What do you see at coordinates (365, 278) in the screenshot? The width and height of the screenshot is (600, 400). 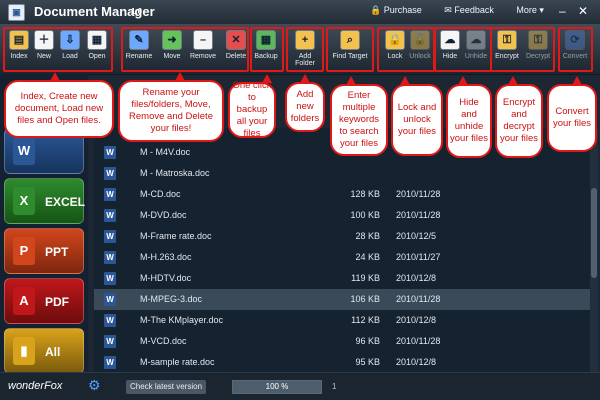 I see `file-size: 119 KB` at bounding box center [365, 278].